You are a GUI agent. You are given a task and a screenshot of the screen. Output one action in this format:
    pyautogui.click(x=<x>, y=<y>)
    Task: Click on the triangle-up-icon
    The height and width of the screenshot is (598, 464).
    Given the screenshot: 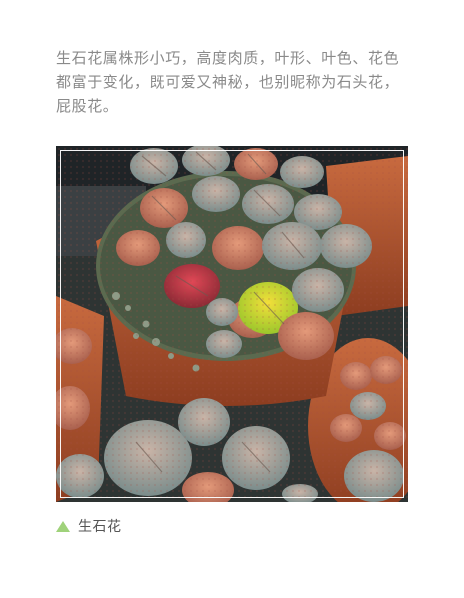 What is the action you would take?
    pyautogui.click(x=63, y=526)
    